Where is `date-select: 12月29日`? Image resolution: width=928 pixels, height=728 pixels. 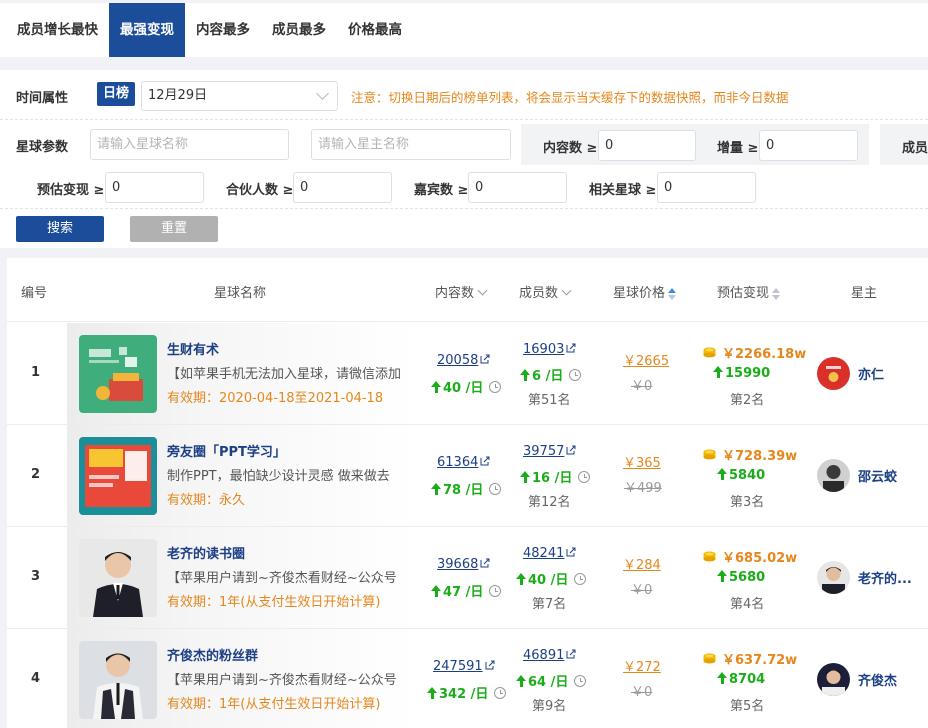 date-select: 12月29日 is located at coordinates (239, 96).